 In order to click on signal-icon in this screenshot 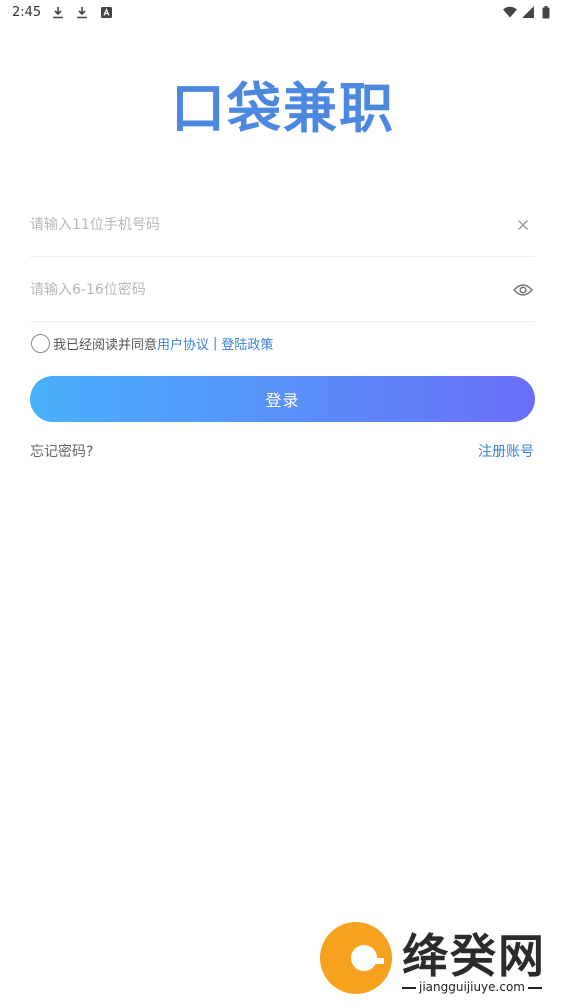, I will do `click(528, 12)`.